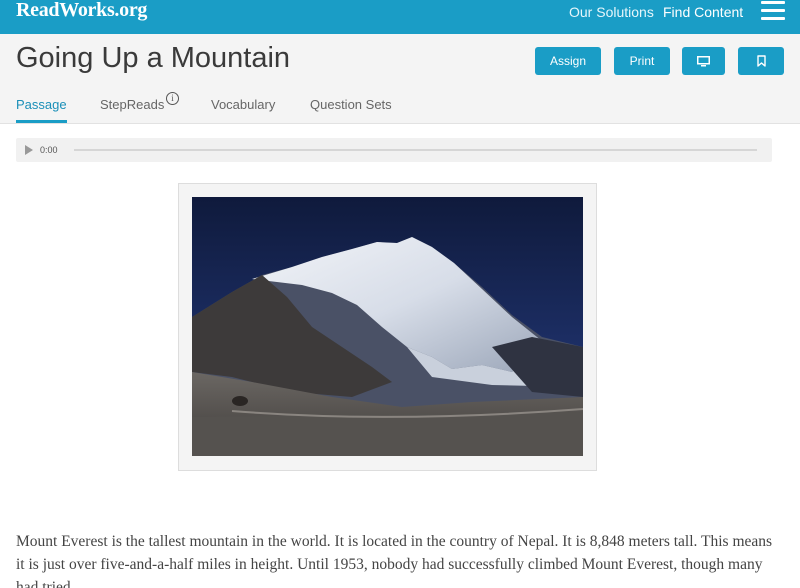 The height and width of the screenshot is (588, 800). Describe the element at coordinates (611, 12) in the screenshot. I see `nav-our-solutions: Our Solutions` at that location.